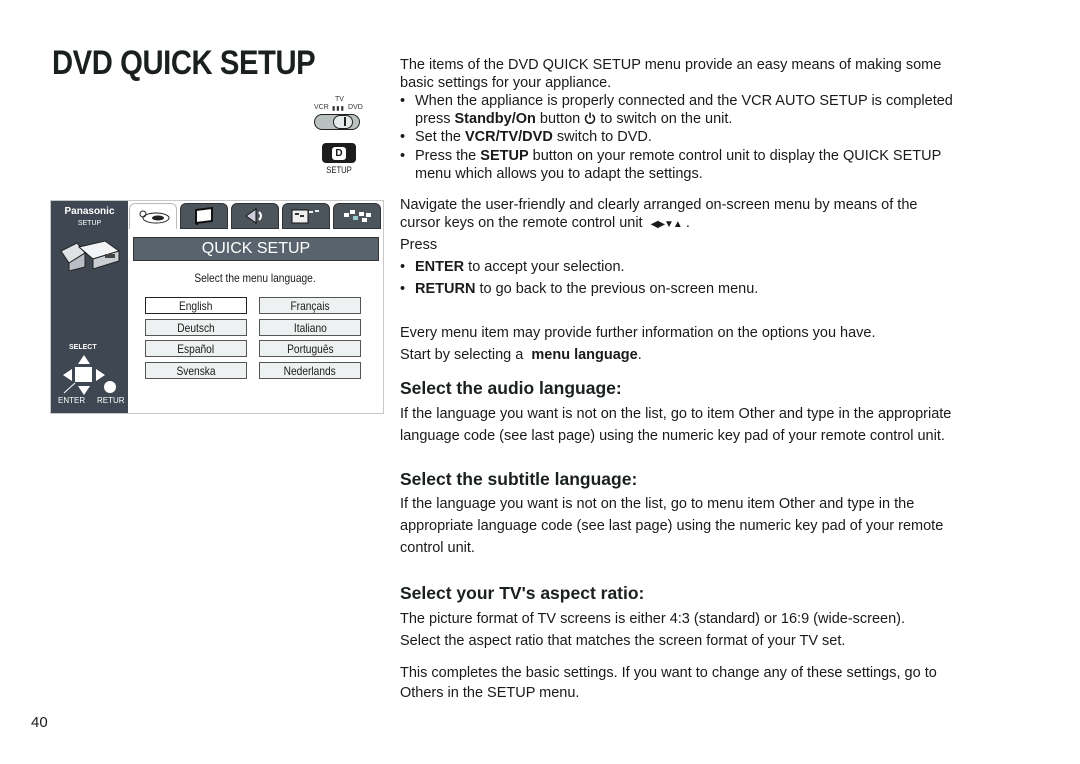  I want to click on cursor-keys-icon, so click(89, 375).